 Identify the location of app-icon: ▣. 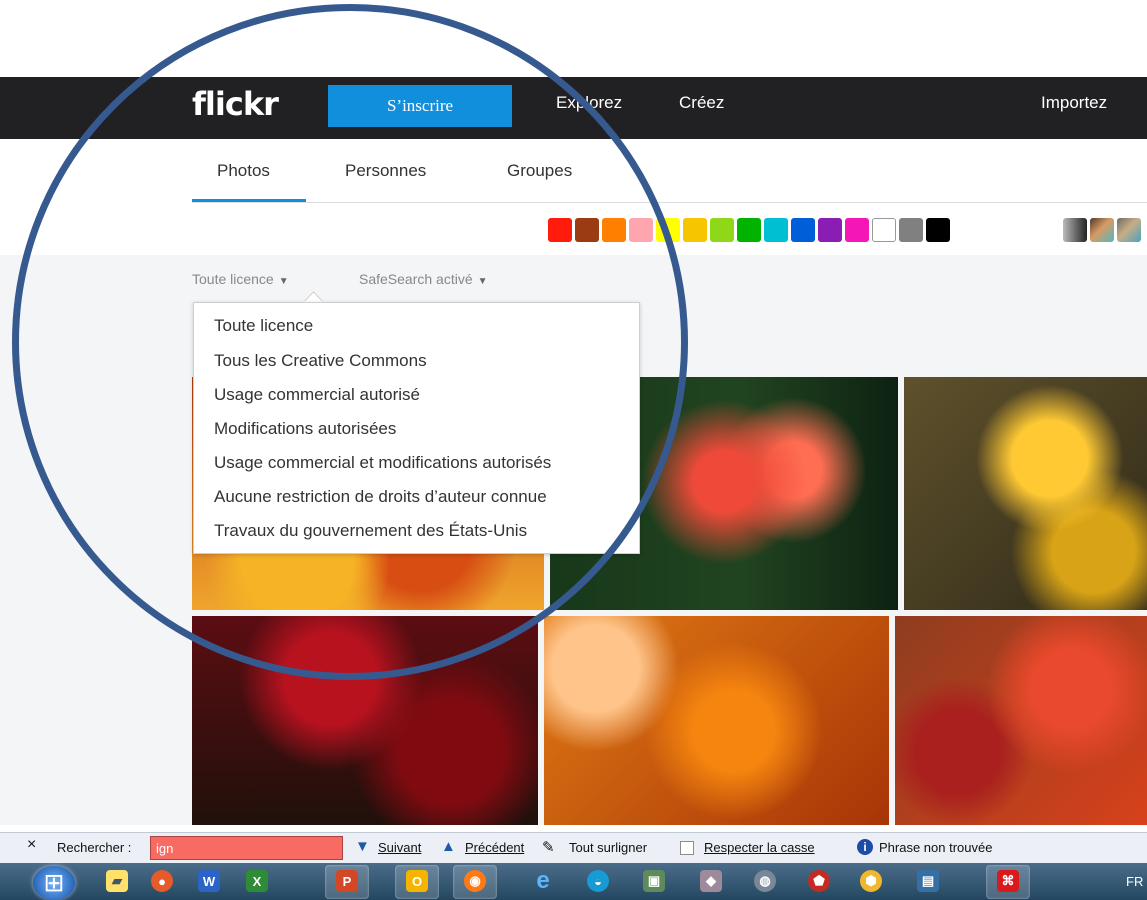
(654, 881).